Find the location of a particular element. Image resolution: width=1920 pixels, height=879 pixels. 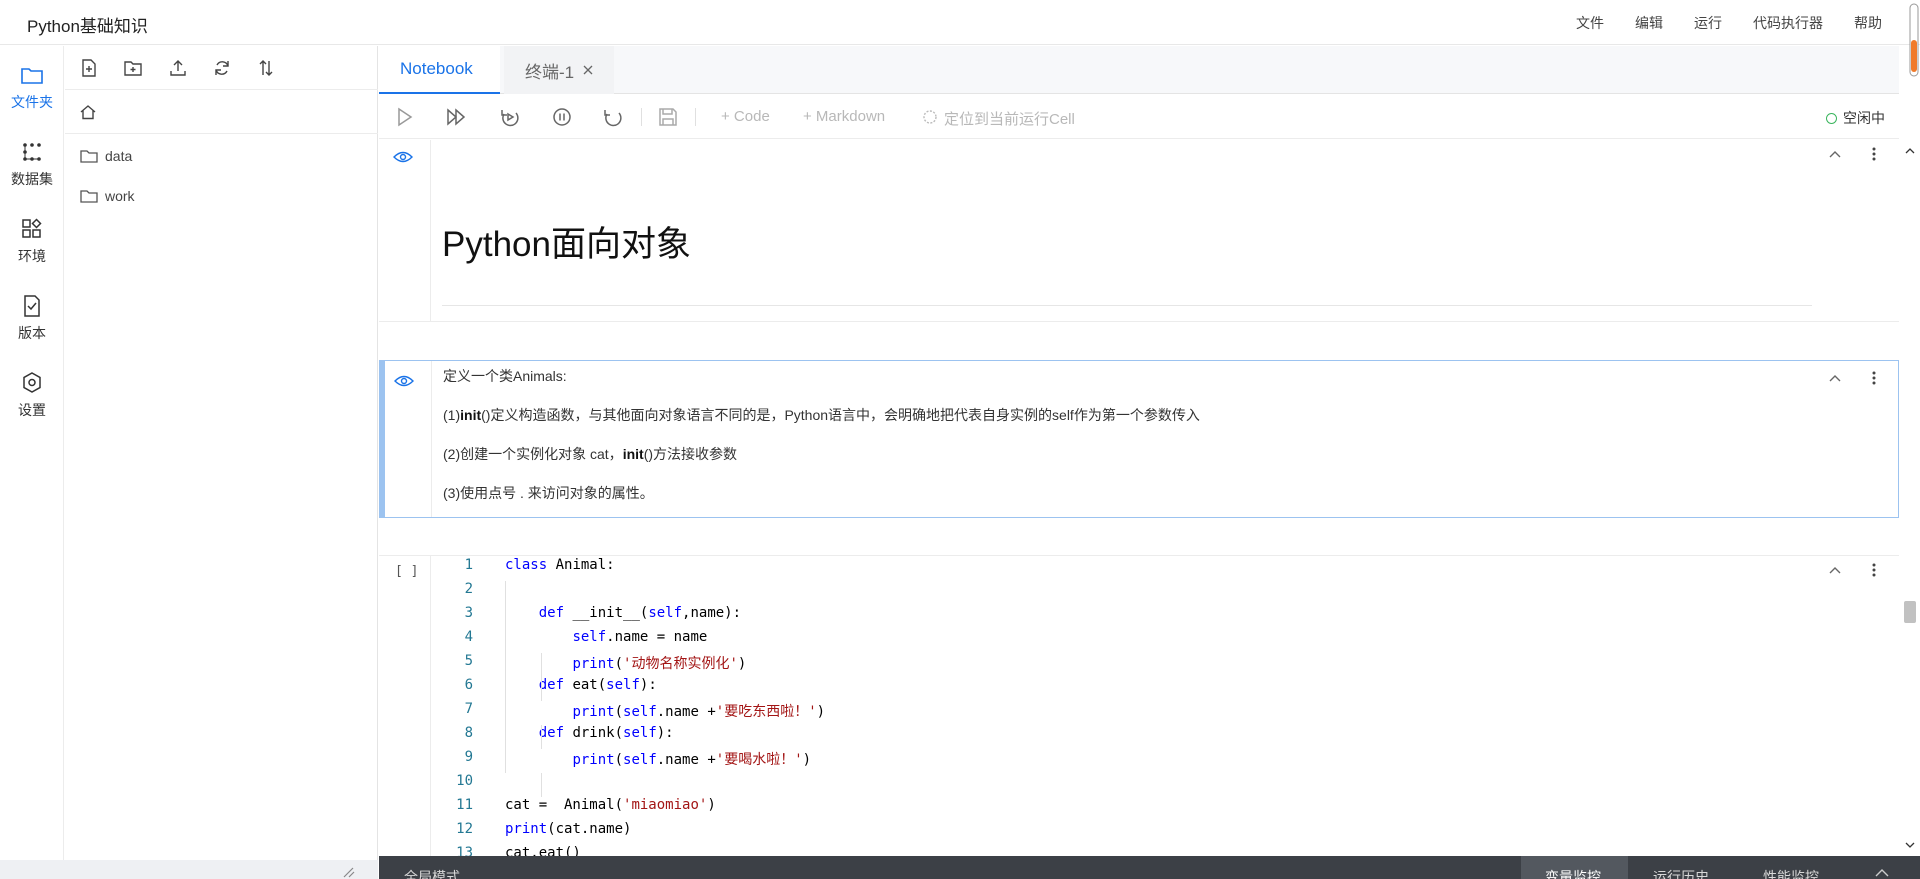

notebook-scrollbar is located at coordinates (1910, 498).